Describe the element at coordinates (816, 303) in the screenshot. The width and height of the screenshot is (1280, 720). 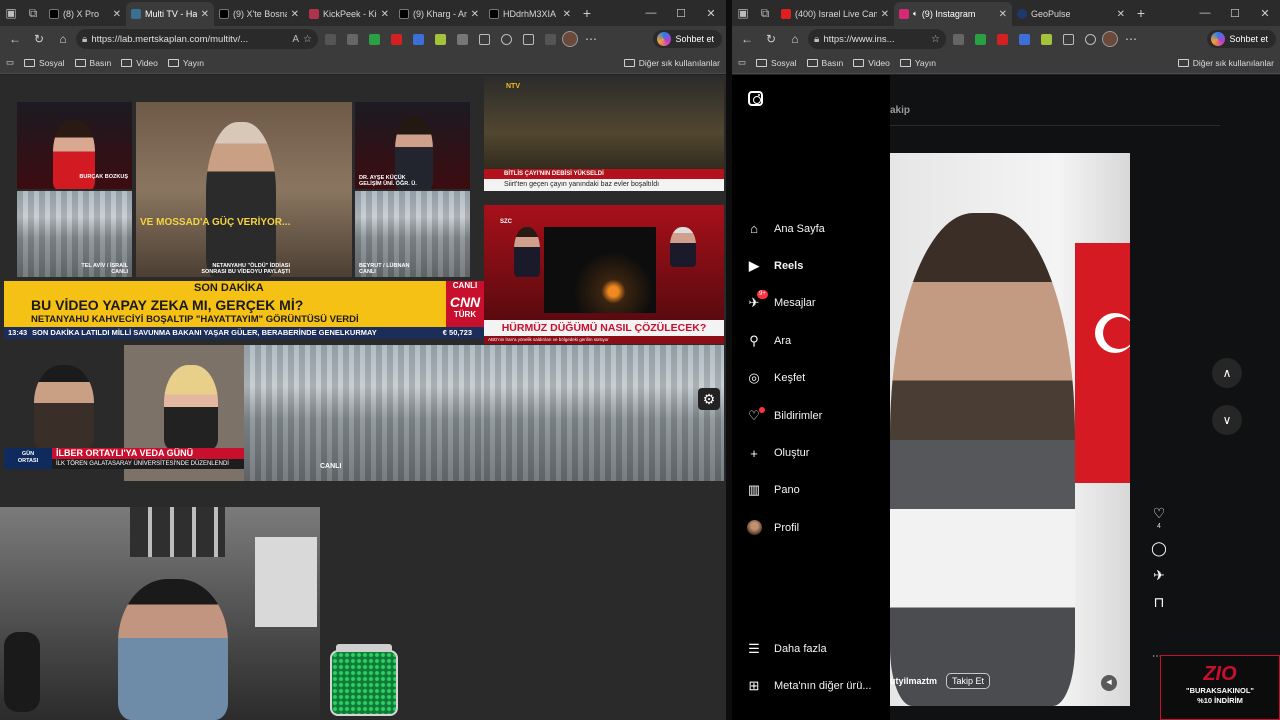
I see `nav-messages: ✈ 9+ Mesajlar` at that location.